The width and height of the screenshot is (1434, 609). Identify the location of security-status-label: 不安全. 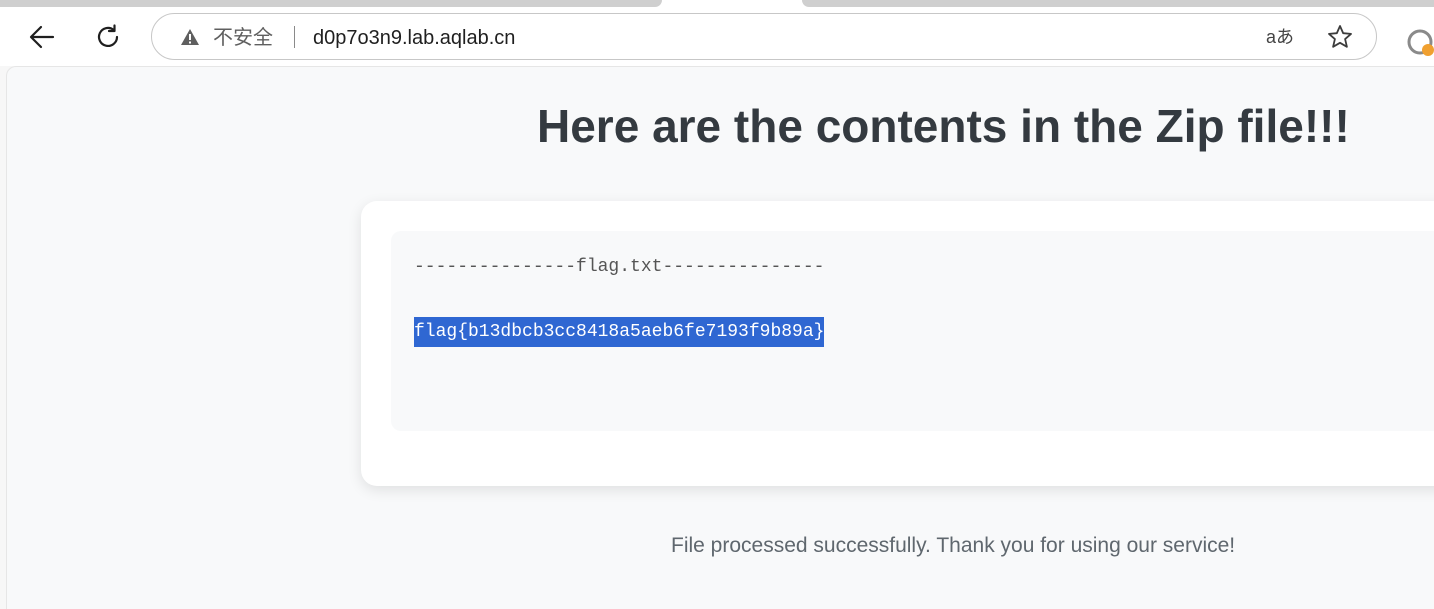
(243, 37).